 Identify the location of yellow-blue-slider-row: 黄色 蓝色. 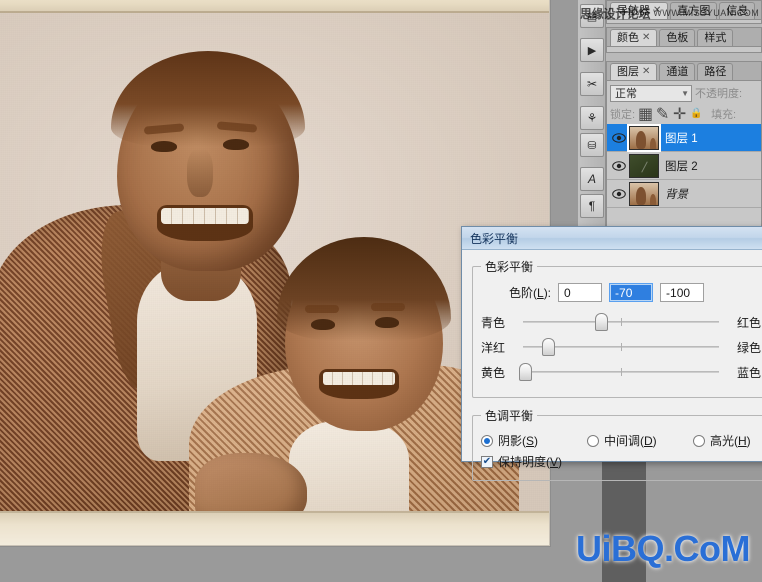
(621, 372).